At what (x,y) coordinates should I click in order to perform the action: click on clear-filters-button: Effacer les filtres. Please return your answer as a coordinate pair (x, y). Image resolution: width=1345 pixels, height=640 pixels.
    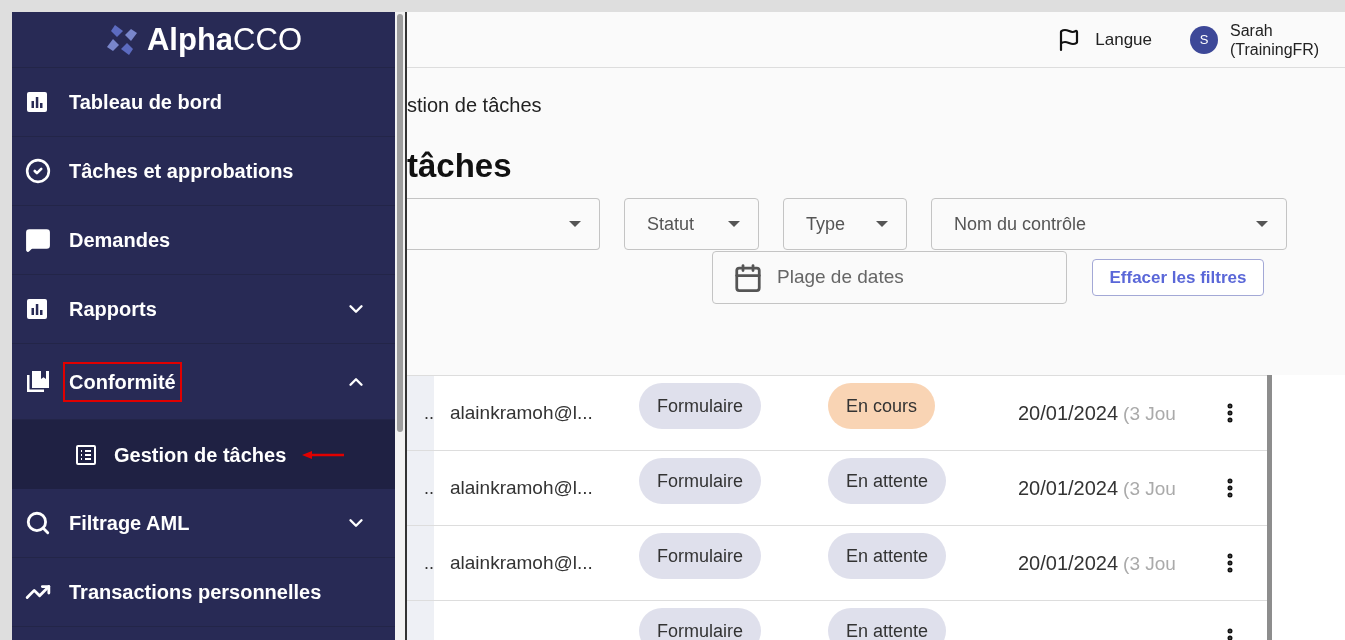
    Looking at the image, I should click on (1178, 277).